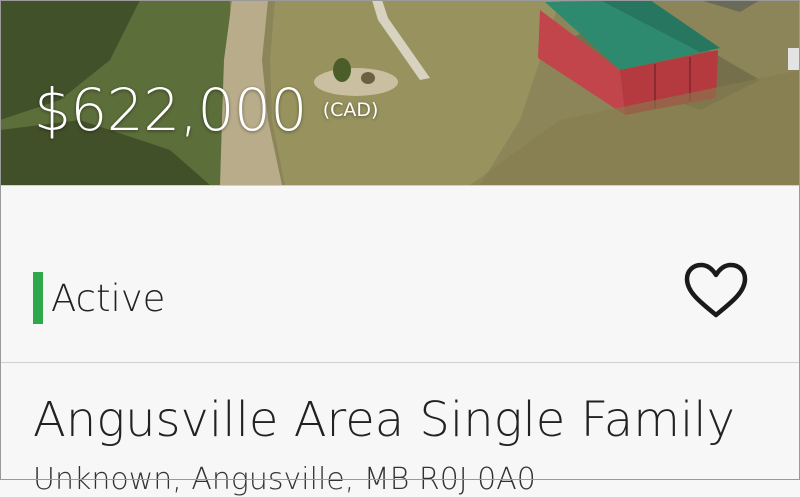  What do you see at coordinates (350, 110) in the screenshot?
I see `price-currency: (CAD)` at bounding box center [350, 110].